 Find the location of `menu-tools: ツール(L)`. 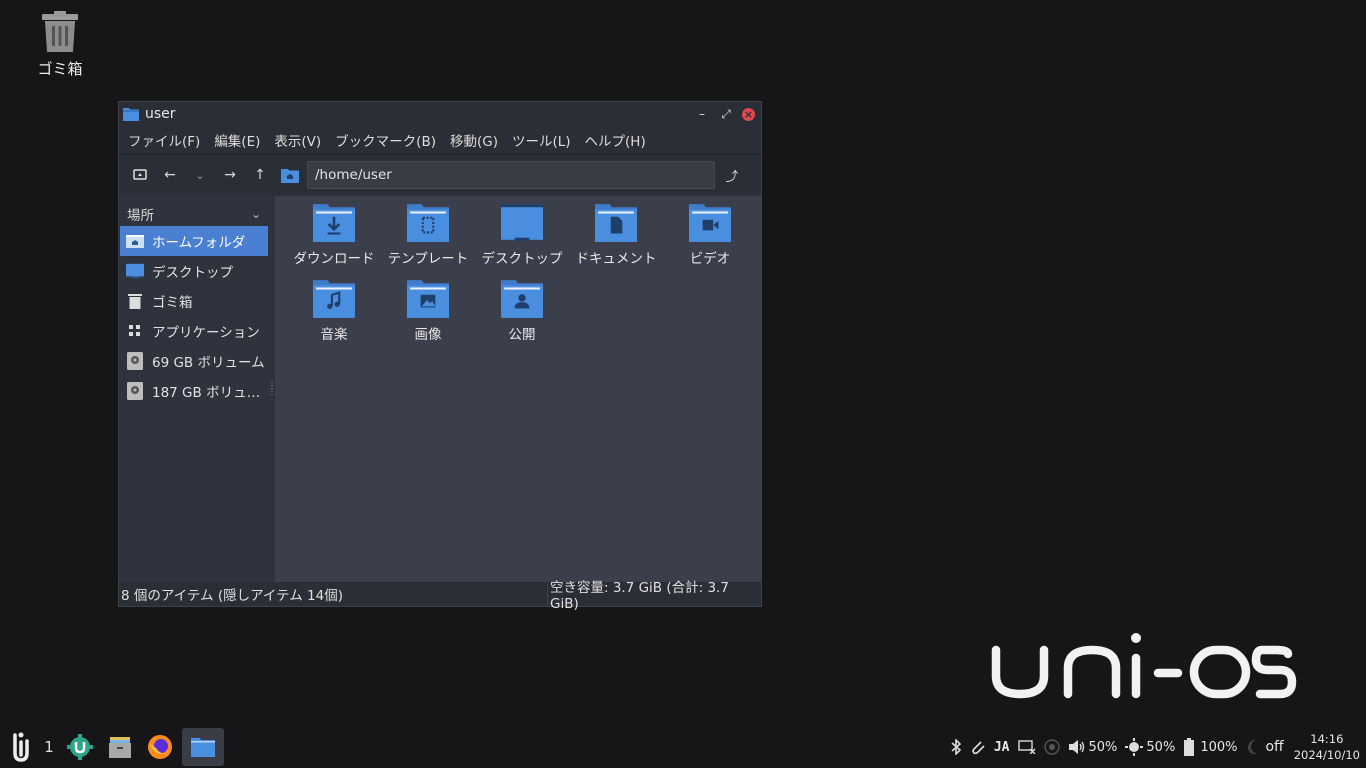

menu-tools: ツール(L) is located at coordinates (541, 140).